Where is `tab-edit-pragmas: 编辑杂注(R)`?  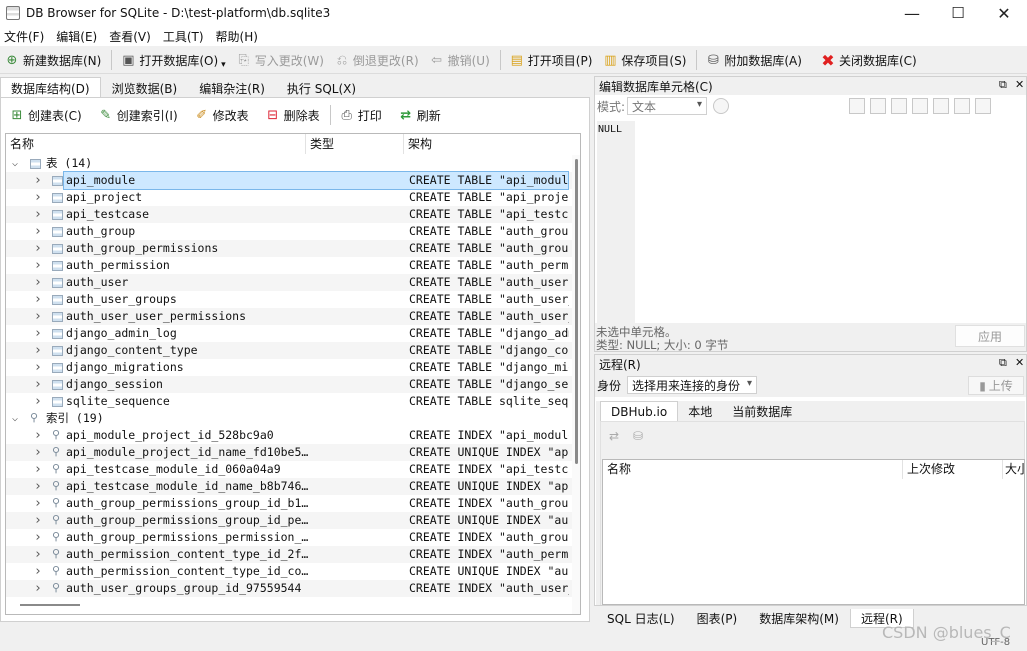 tab-edit-pragmas: 编辑杂注(R) is located at coordinates (232, 87).